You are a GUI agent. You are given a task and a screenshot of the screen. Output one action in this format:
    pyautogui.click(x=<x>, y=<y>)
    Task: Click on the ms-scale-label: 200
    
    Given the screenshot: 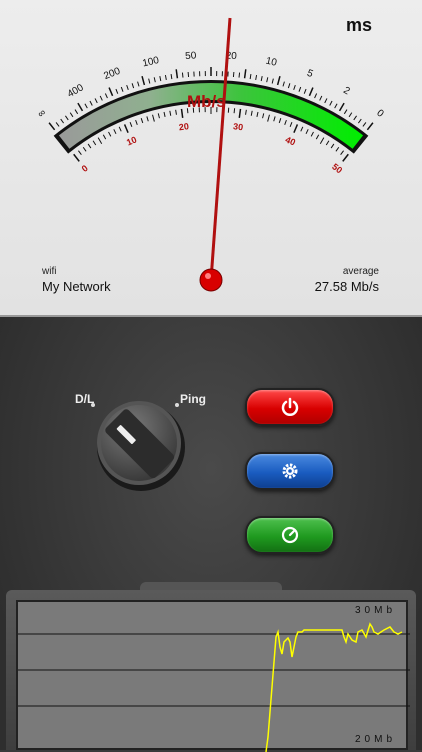 What is the action you would take?
    pyautogui.click(x=112, y=74)
    